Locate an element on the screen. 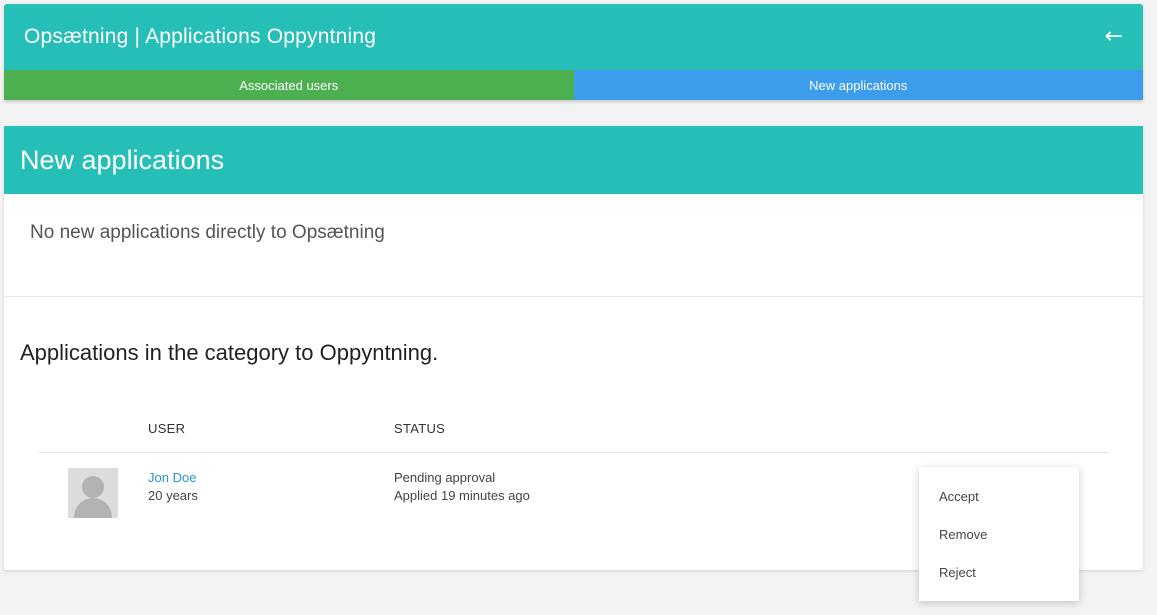 Image resolution: width=1157 pixels, height=615 pixels. table-divider is located at coordinates (573, 452).